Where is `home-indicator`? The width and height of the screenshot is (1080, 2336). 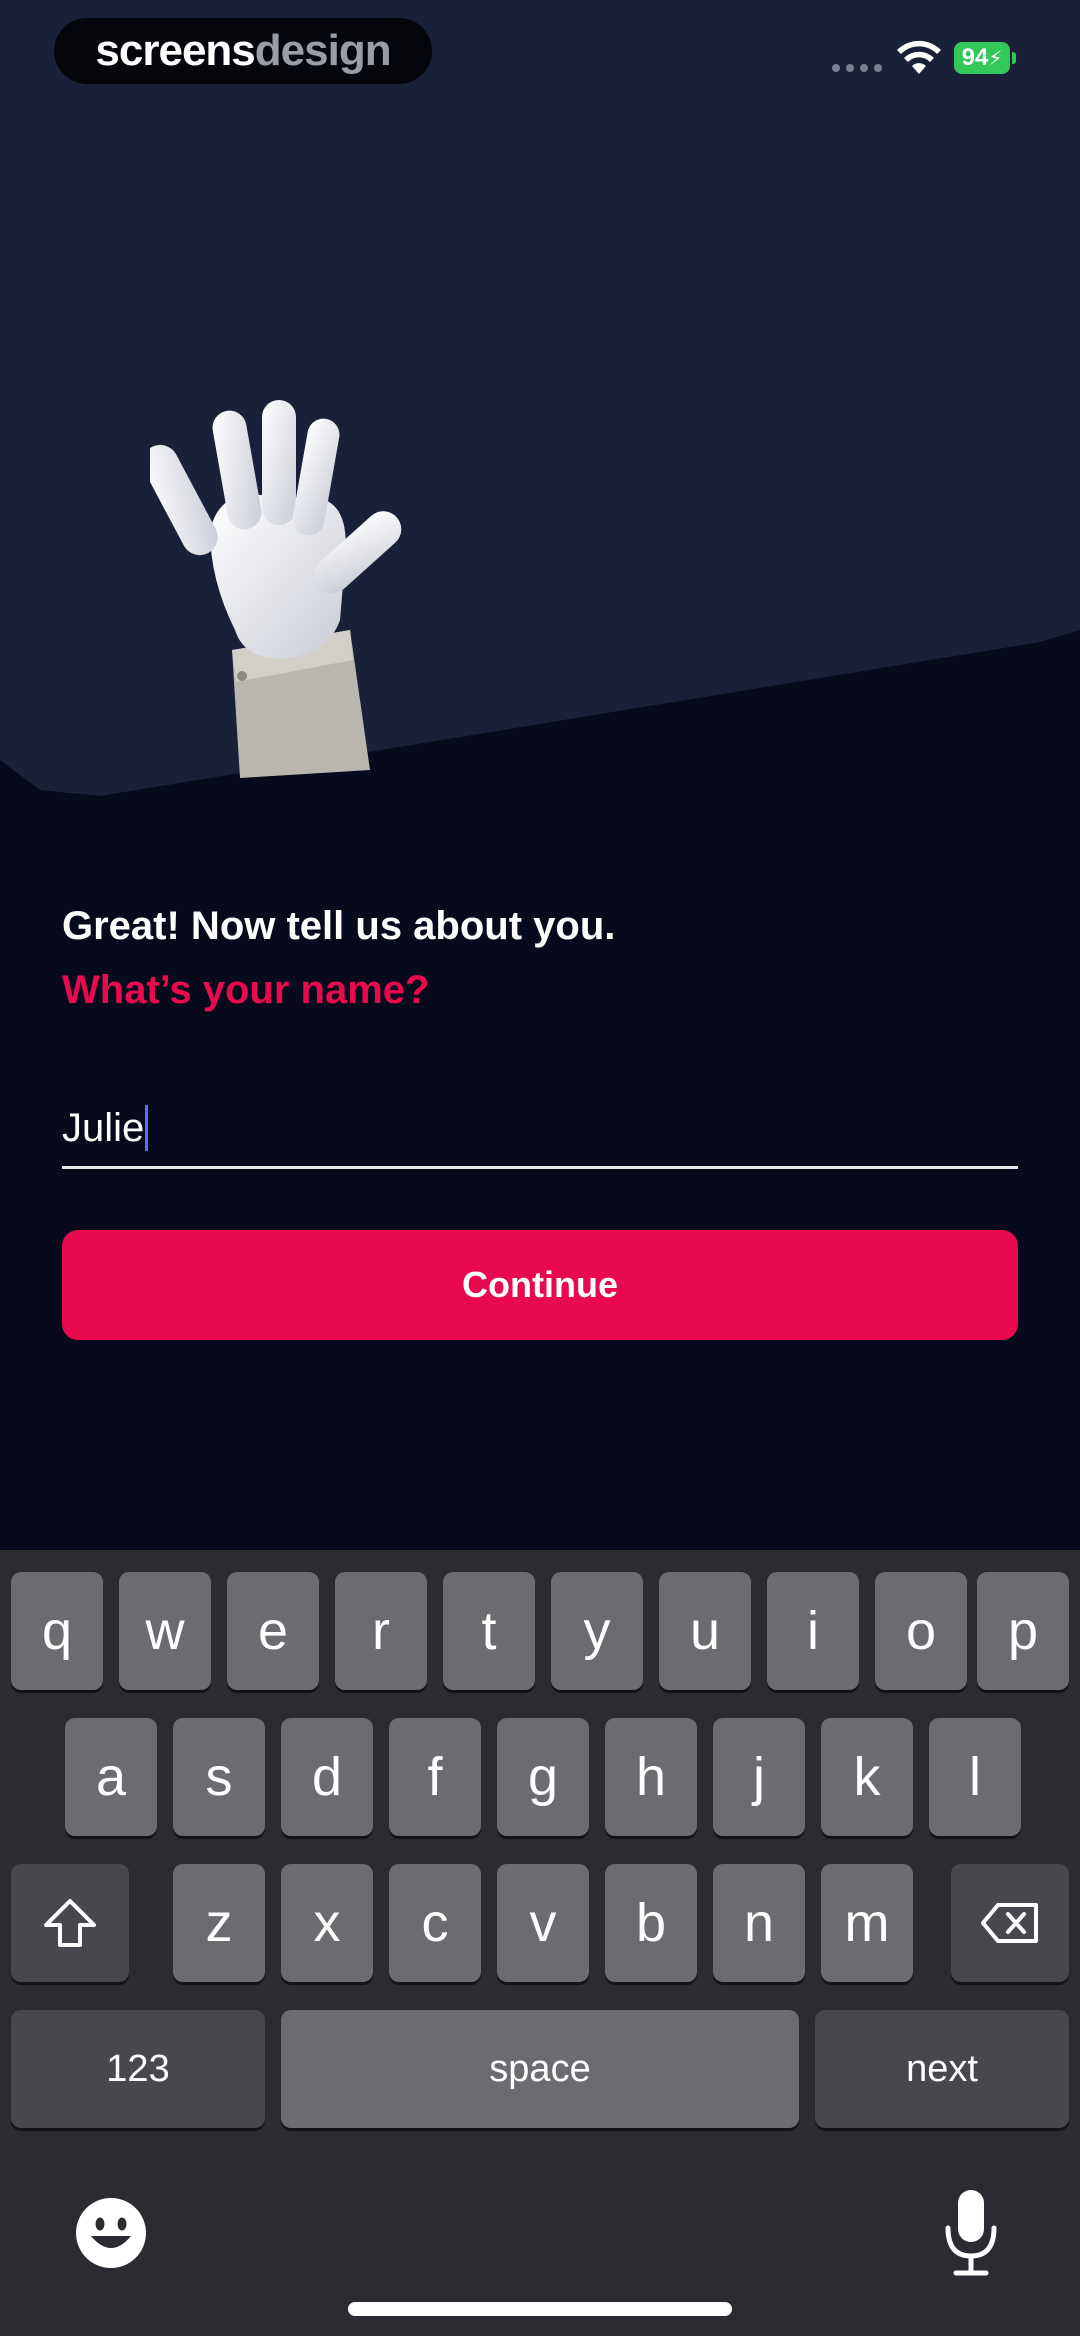
home-indicator is located at coordinates (540, 2309).